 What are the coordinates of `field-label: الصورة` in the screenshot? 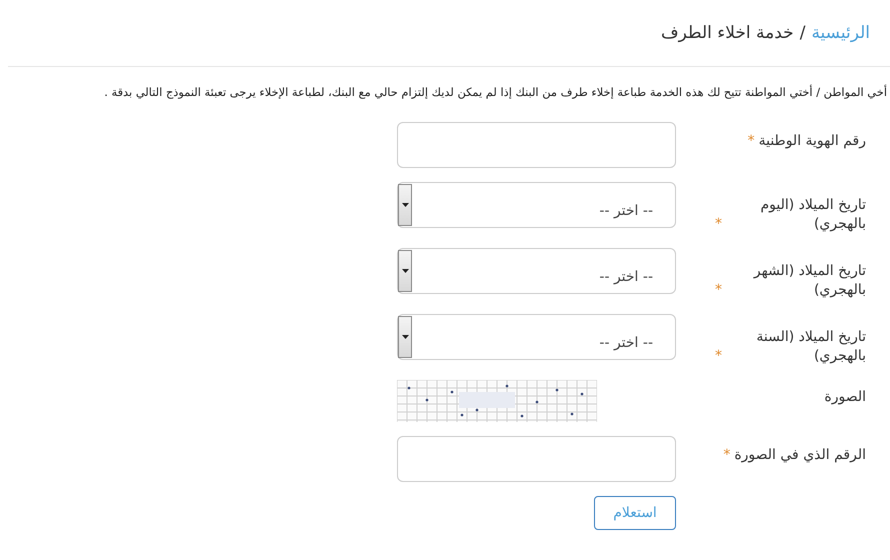 It's located at (845, 397).